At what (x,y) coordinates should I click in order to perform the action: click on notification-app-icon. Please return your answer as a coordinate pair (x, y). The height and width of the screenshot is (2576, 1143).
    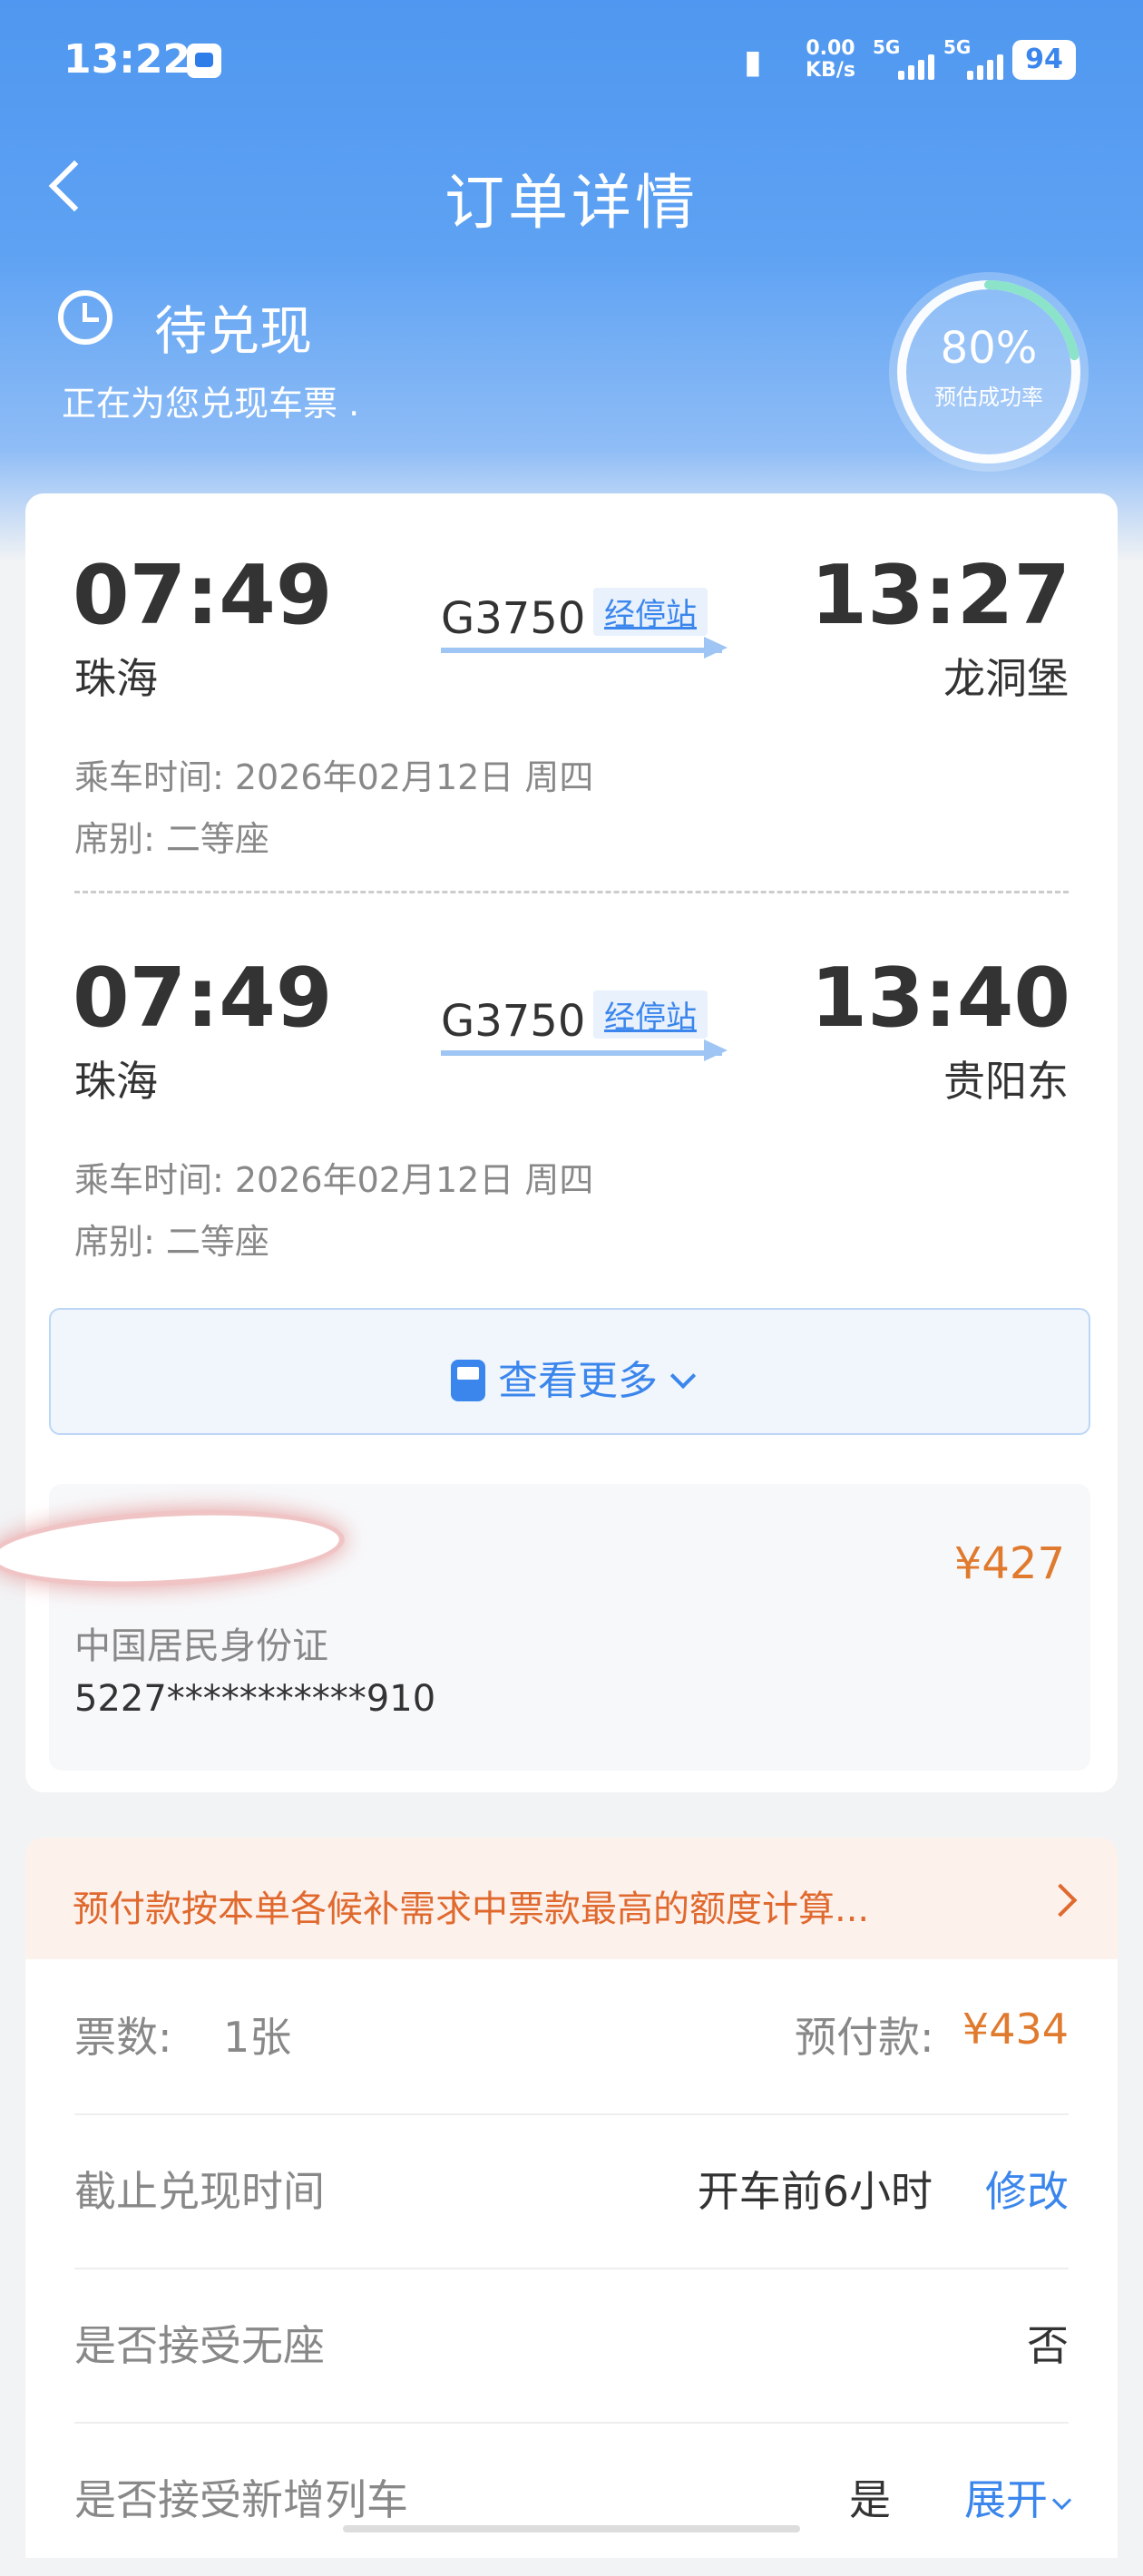
    Looking at the image, I should click on (204, 61).